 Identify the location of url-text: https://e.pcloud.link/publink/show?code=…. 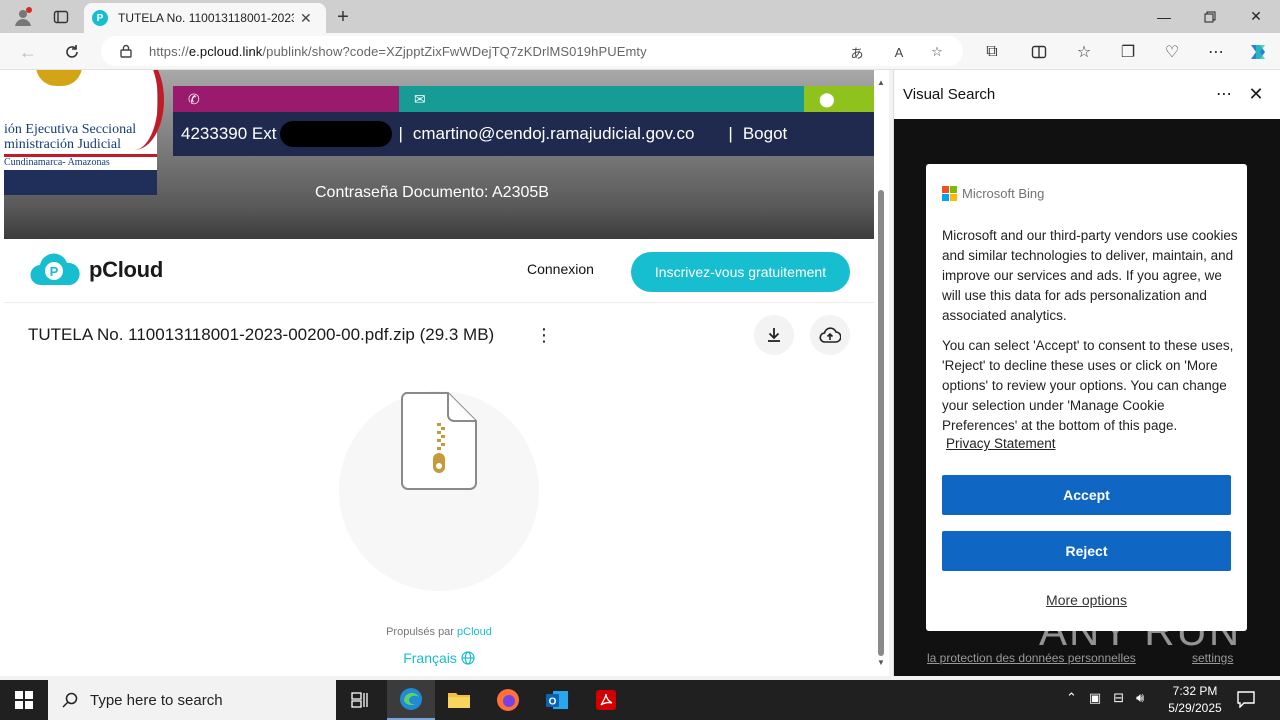
(398, 51).